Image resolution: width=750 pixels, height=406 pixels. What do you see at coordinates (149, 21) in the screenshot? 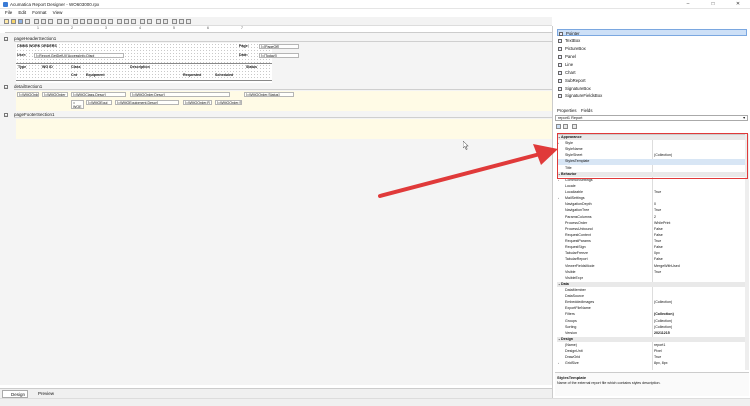
I see `v-spacing-icon` at bounding box center [149, 21].